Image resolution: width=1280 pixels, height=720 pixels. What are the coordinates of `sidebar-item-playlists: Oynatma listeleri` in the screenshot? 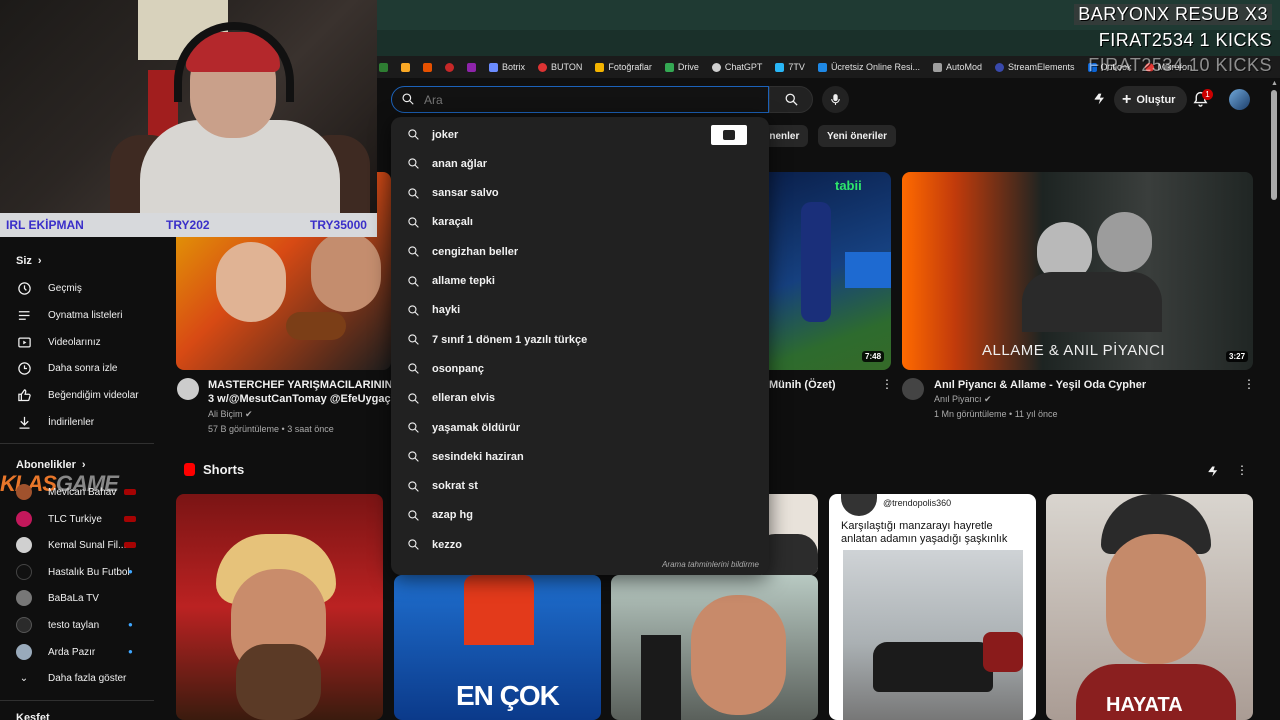 It's located at (68, 315).